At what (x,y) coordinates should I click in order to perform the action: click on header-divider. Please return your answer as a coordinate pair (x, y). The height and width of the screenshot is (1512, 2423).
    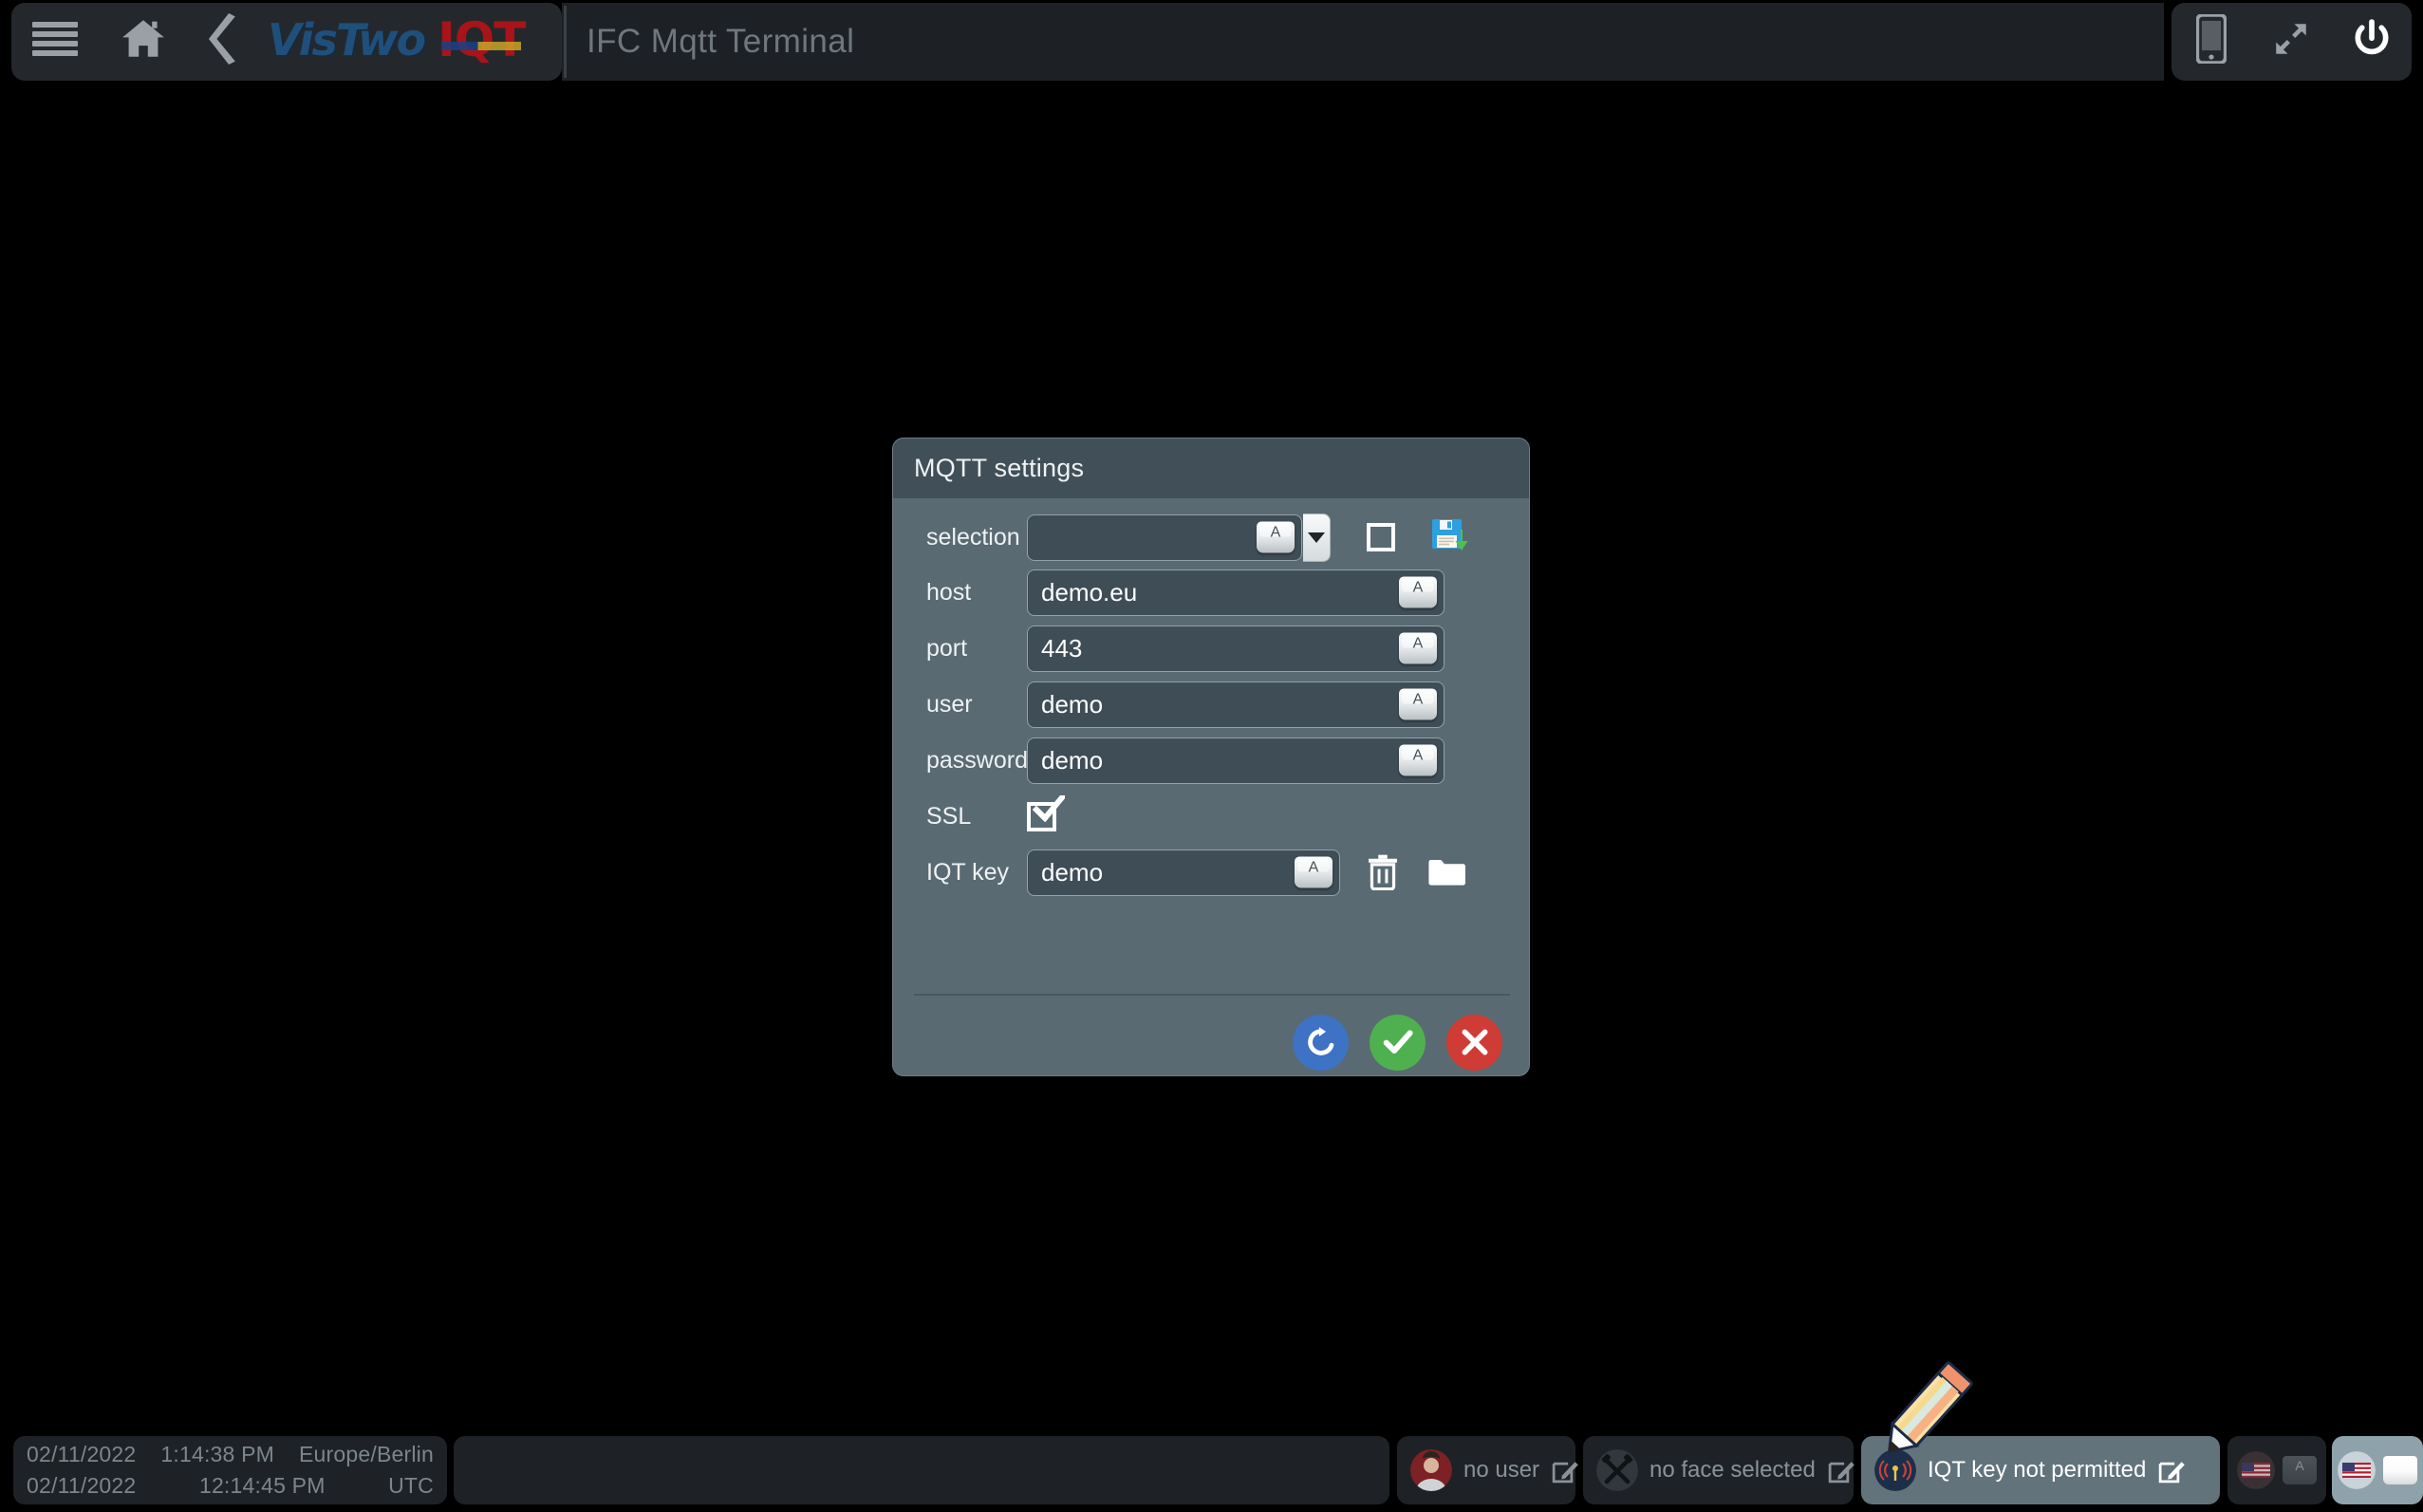
    Looking at the image, I should click on (565, 42).